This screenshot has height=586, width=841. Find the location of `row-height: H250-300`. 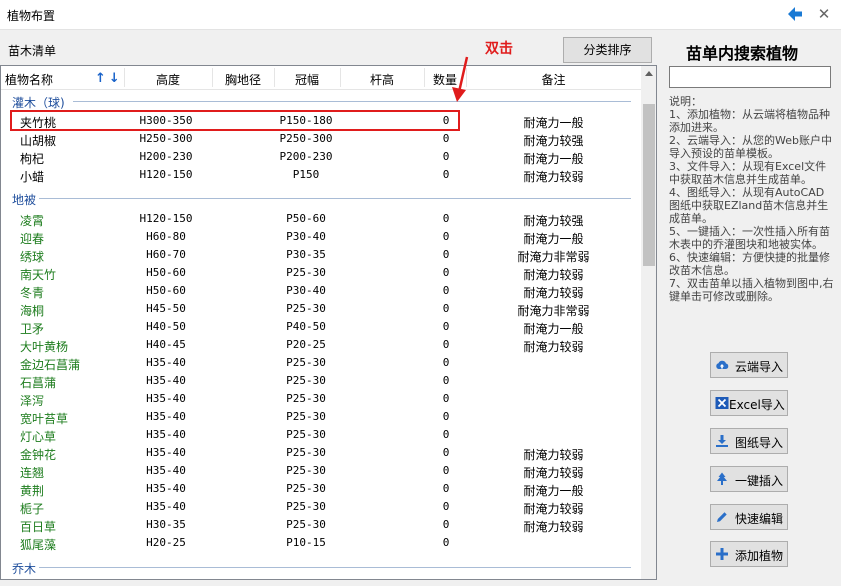

row-height: H250-300 is located at coordinates (166, 138).